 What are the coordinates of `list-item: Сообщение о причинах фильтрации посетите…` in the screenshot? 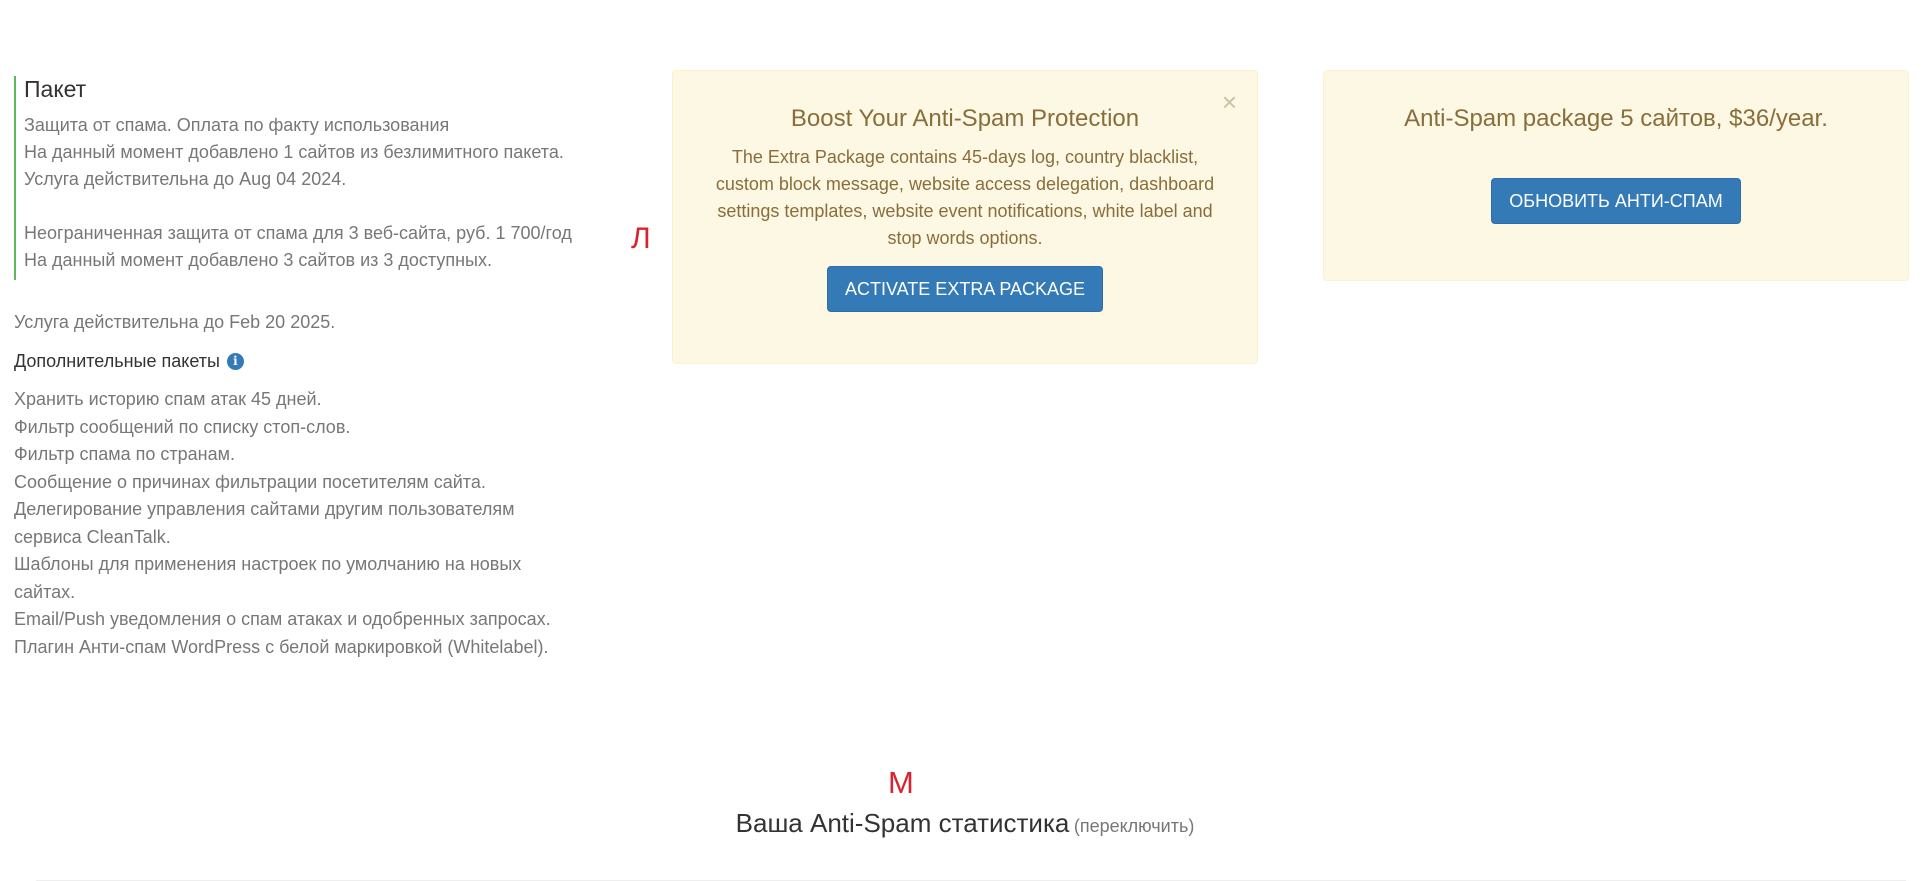 It's located at (250, 481).